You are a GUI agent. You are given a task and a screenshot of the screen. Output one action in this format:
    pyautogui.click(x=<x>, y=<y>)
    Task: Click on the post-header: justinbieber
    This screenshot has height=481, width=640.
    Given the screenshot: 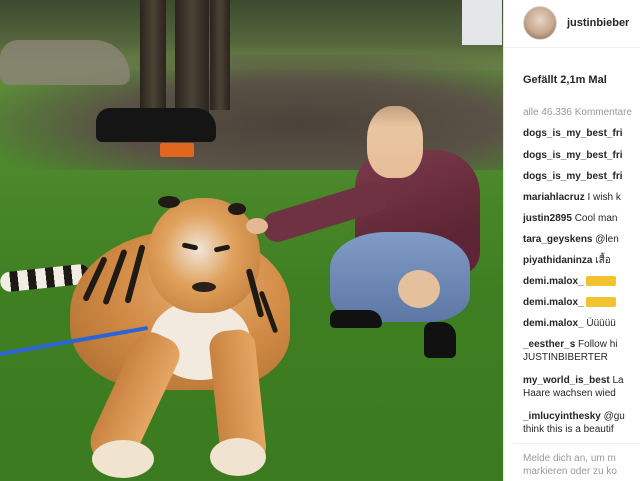 What is the action you would take?
    pyautogui.click(x=572, y=24)
    